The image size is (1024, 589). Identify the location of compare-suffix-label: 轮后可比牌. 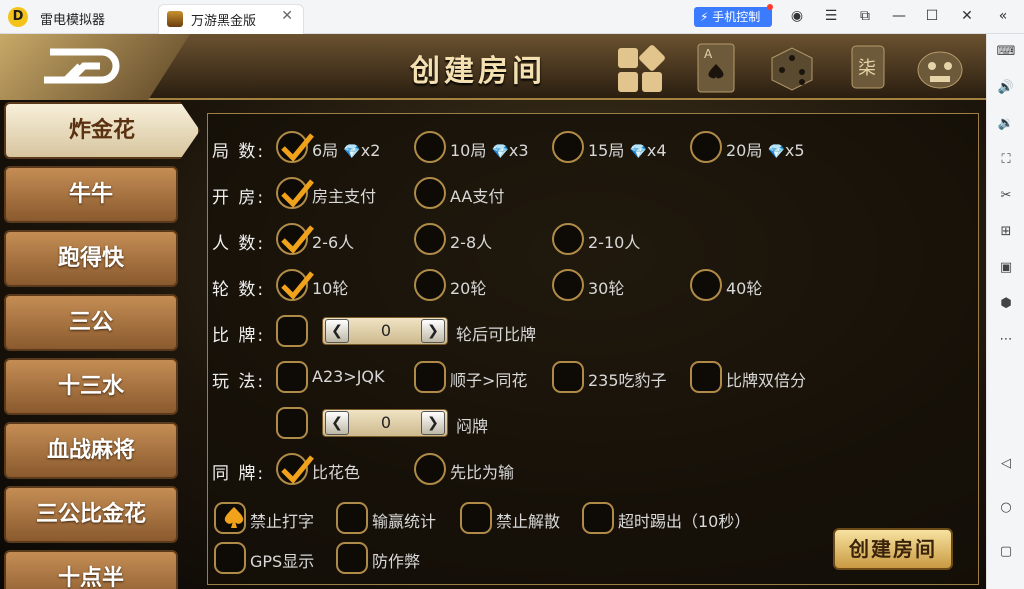
(496, 334).